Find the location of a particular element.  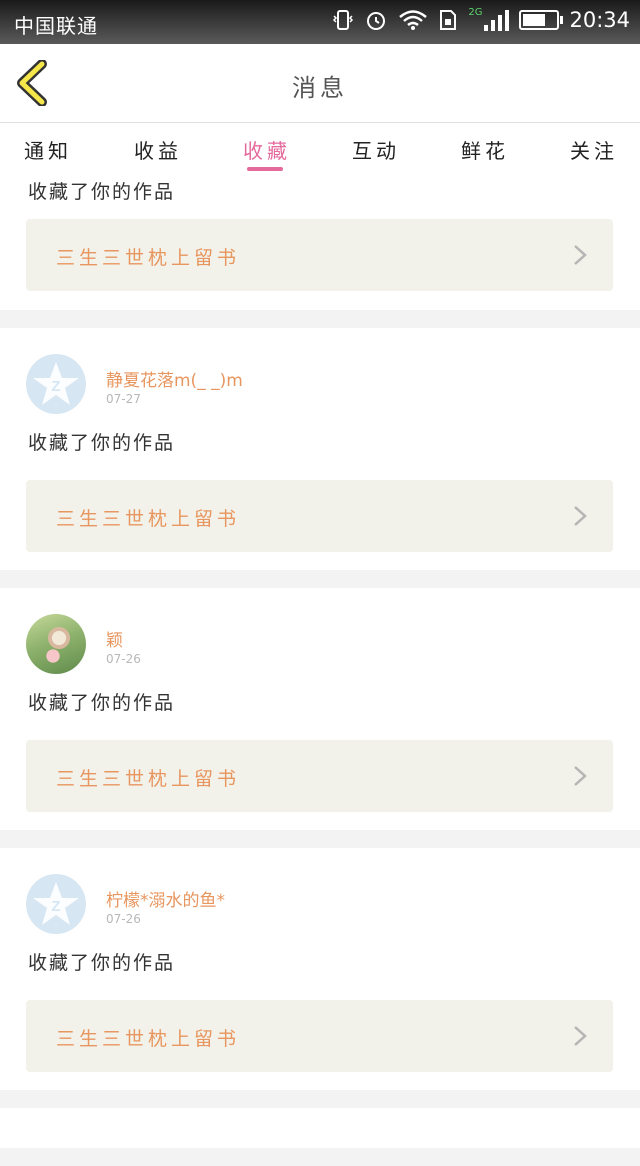

list-item: 收藏了你的作品 三生三世枕上留书 is located at coordinates (320, 241).